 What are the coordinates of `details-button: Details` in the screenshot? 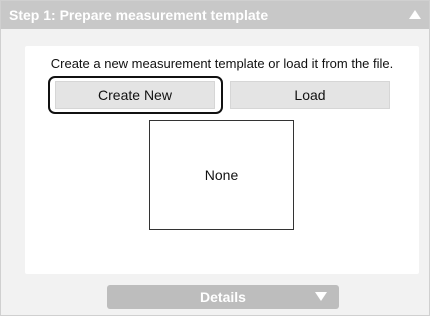 It's located at (223, 297).